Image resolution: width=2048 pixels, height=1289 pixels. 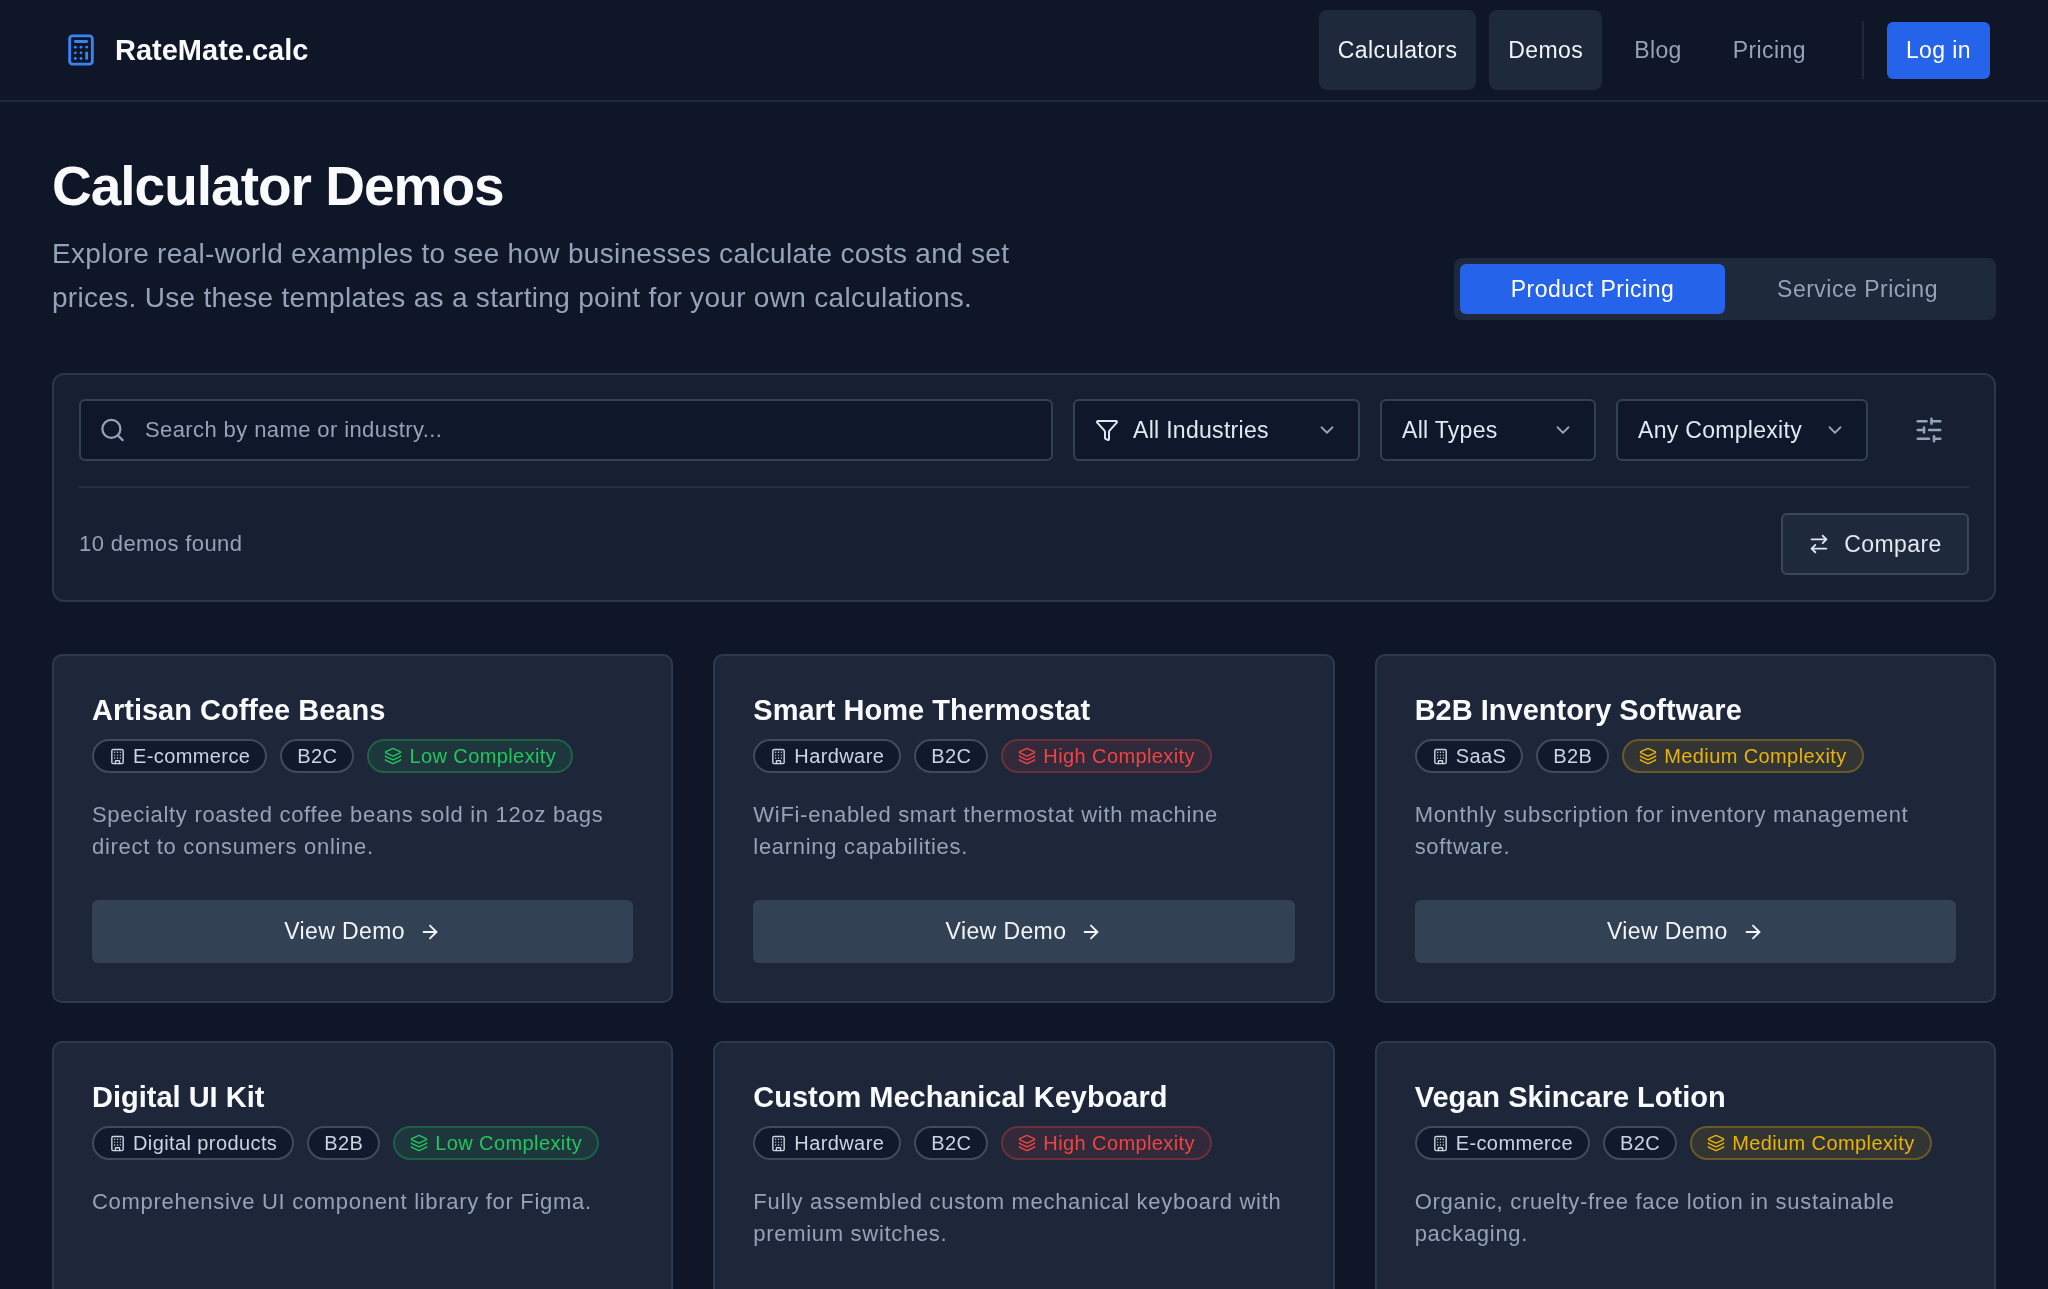 I want to click on card-description: Comprehensive UI component library for Figma., so click(x=342, y=1202).